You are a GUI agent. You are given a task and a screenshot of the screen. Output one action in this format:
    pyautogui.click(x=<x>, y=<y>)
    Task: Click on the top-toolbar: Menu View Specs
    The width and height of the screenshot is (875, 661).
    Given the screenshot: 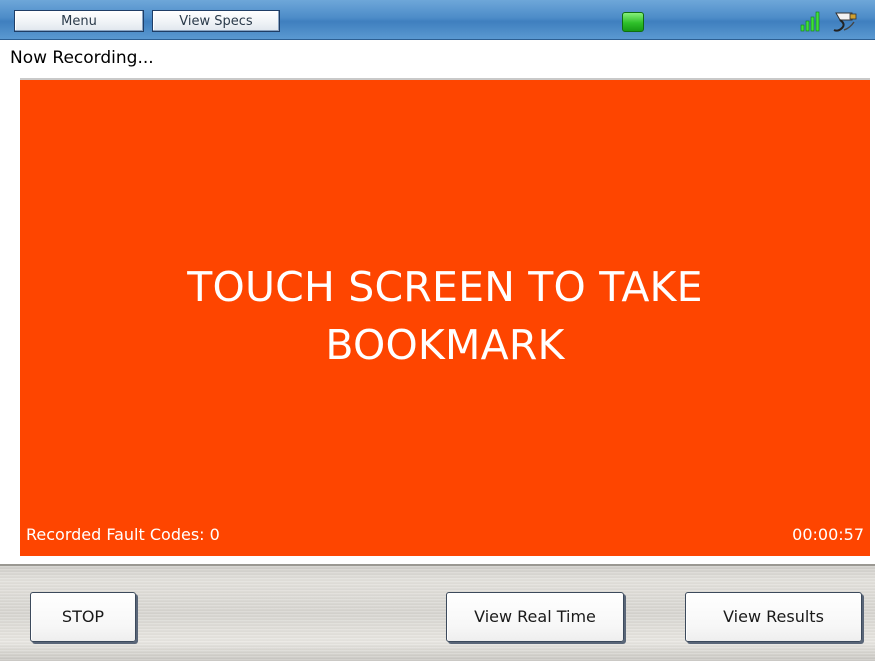 What is the action you would take?
    pyautogui.click(x=437, y=20)
    